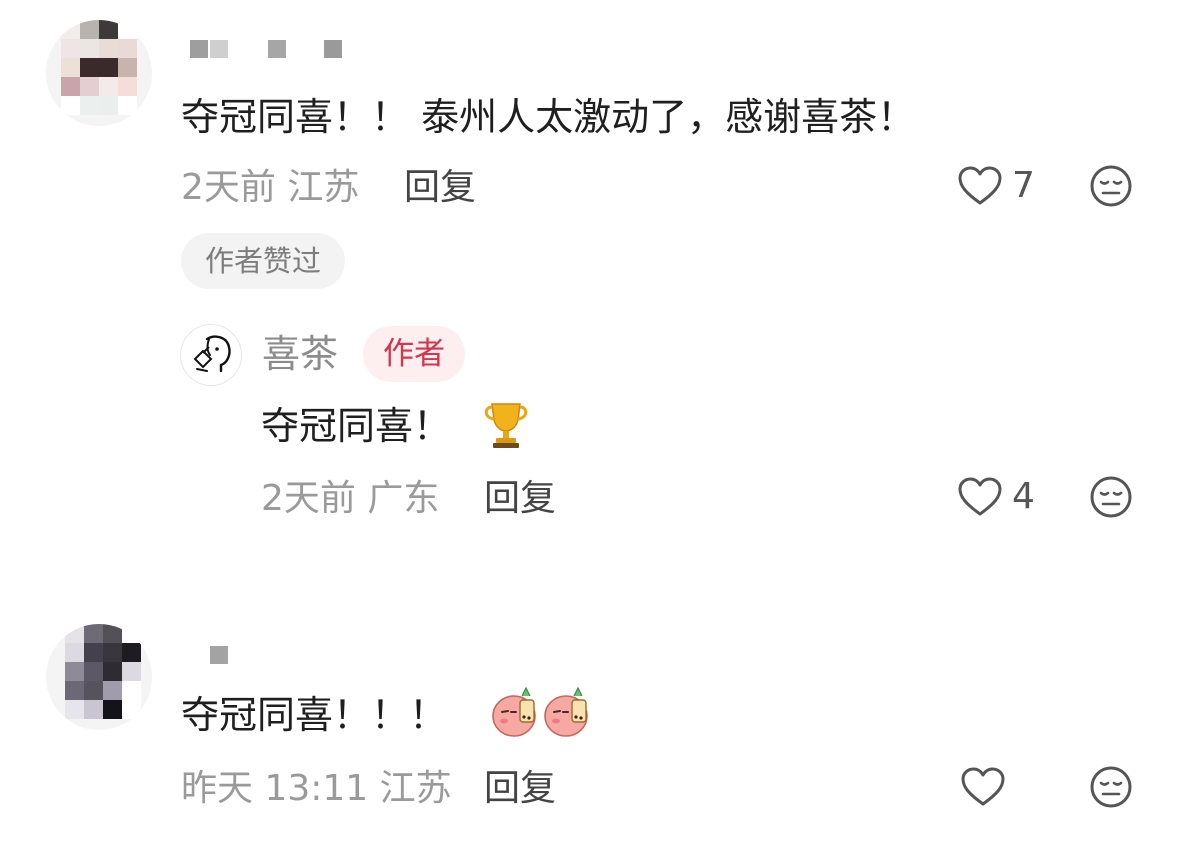 The width and height of the screenshot is (1200, 856). What do you see at coordinates (506, 426) in the screenshot?
I see `trophy-icon` at bounding box center [506, 426].